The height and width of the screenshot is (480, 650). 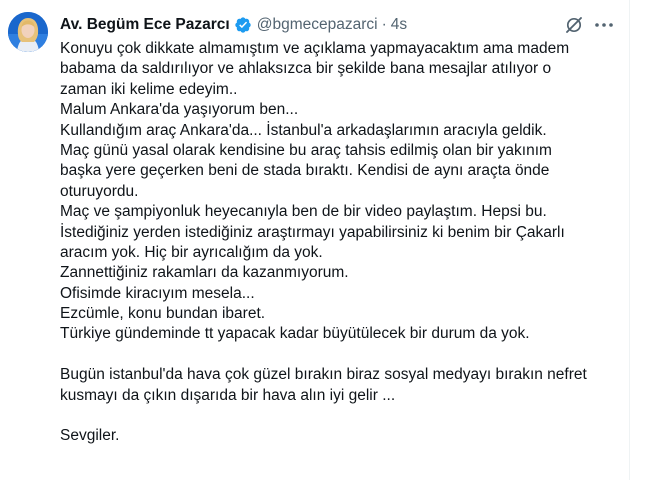 I want to click on tweet-line: Ezcümle, konu bundan ibaret., so click(x=163, y=314).